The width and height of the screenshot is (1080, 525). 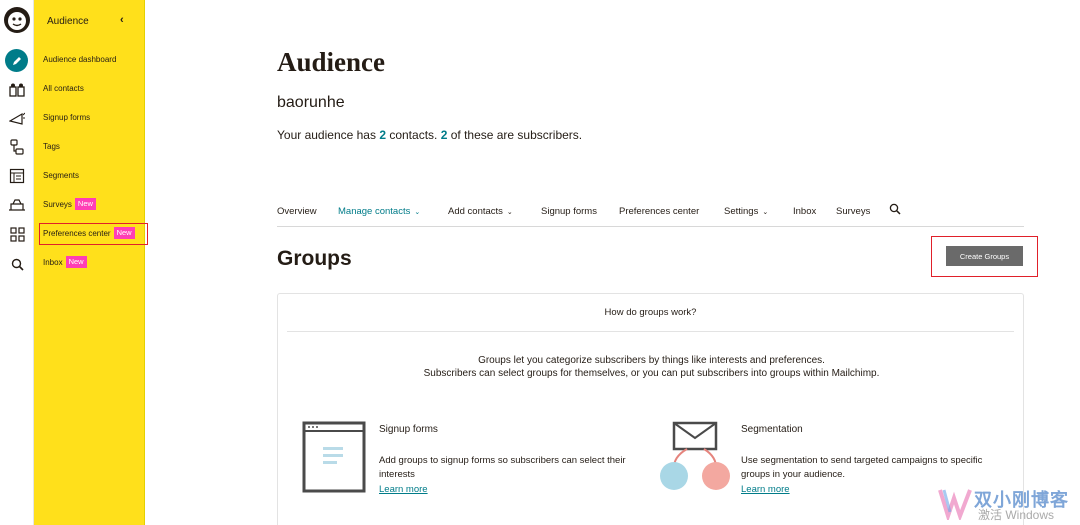 I want to click on sidebar-item-tags: Tags, so click(x=51, y=146).